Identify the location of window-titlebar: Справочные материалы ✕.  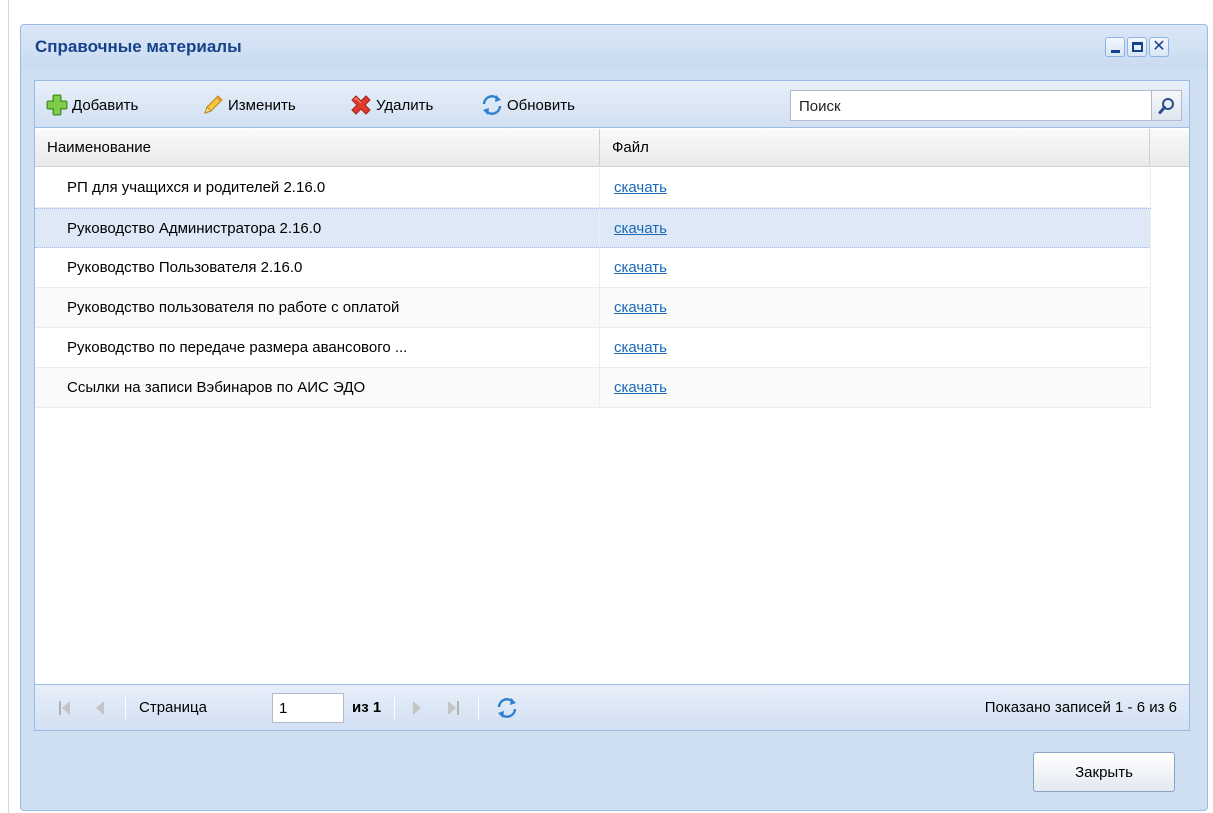
(614, 47).